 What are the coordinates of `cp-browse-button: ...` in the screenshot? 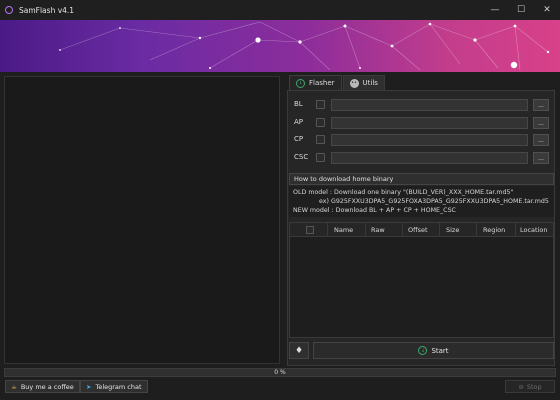 It's located at (541, 140).